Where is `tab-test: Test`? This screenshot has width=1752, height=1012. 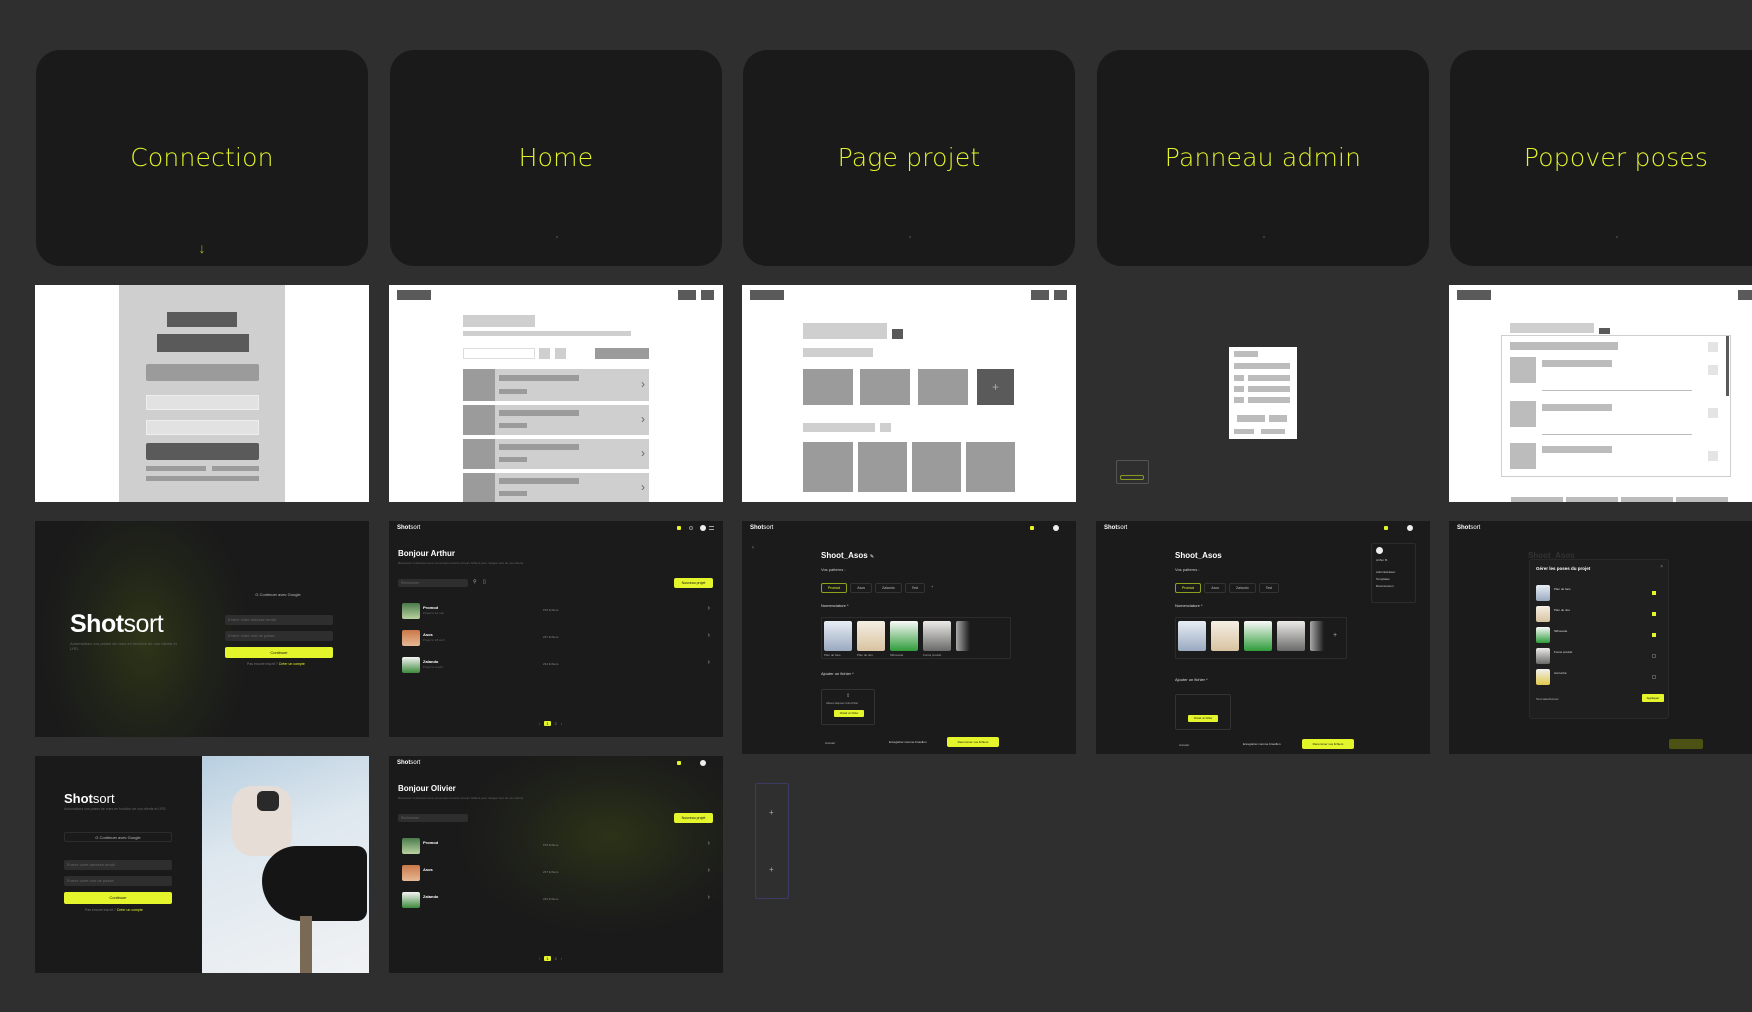
tab-test: Test is located at coordinates (915, 588).